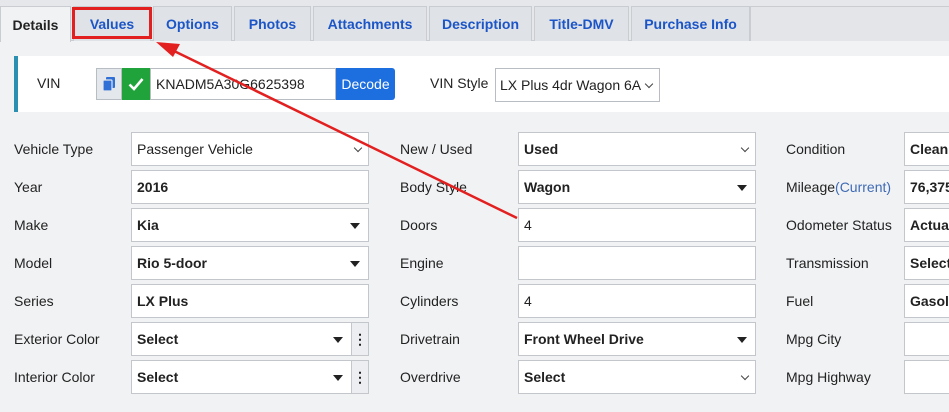 Image resolution: width=949 pixels, height=412 pixels. What do you see at coordinates (158, 377) in the screenshot?
I see `interior-color-value: Select` at bounding box center [158, 377].